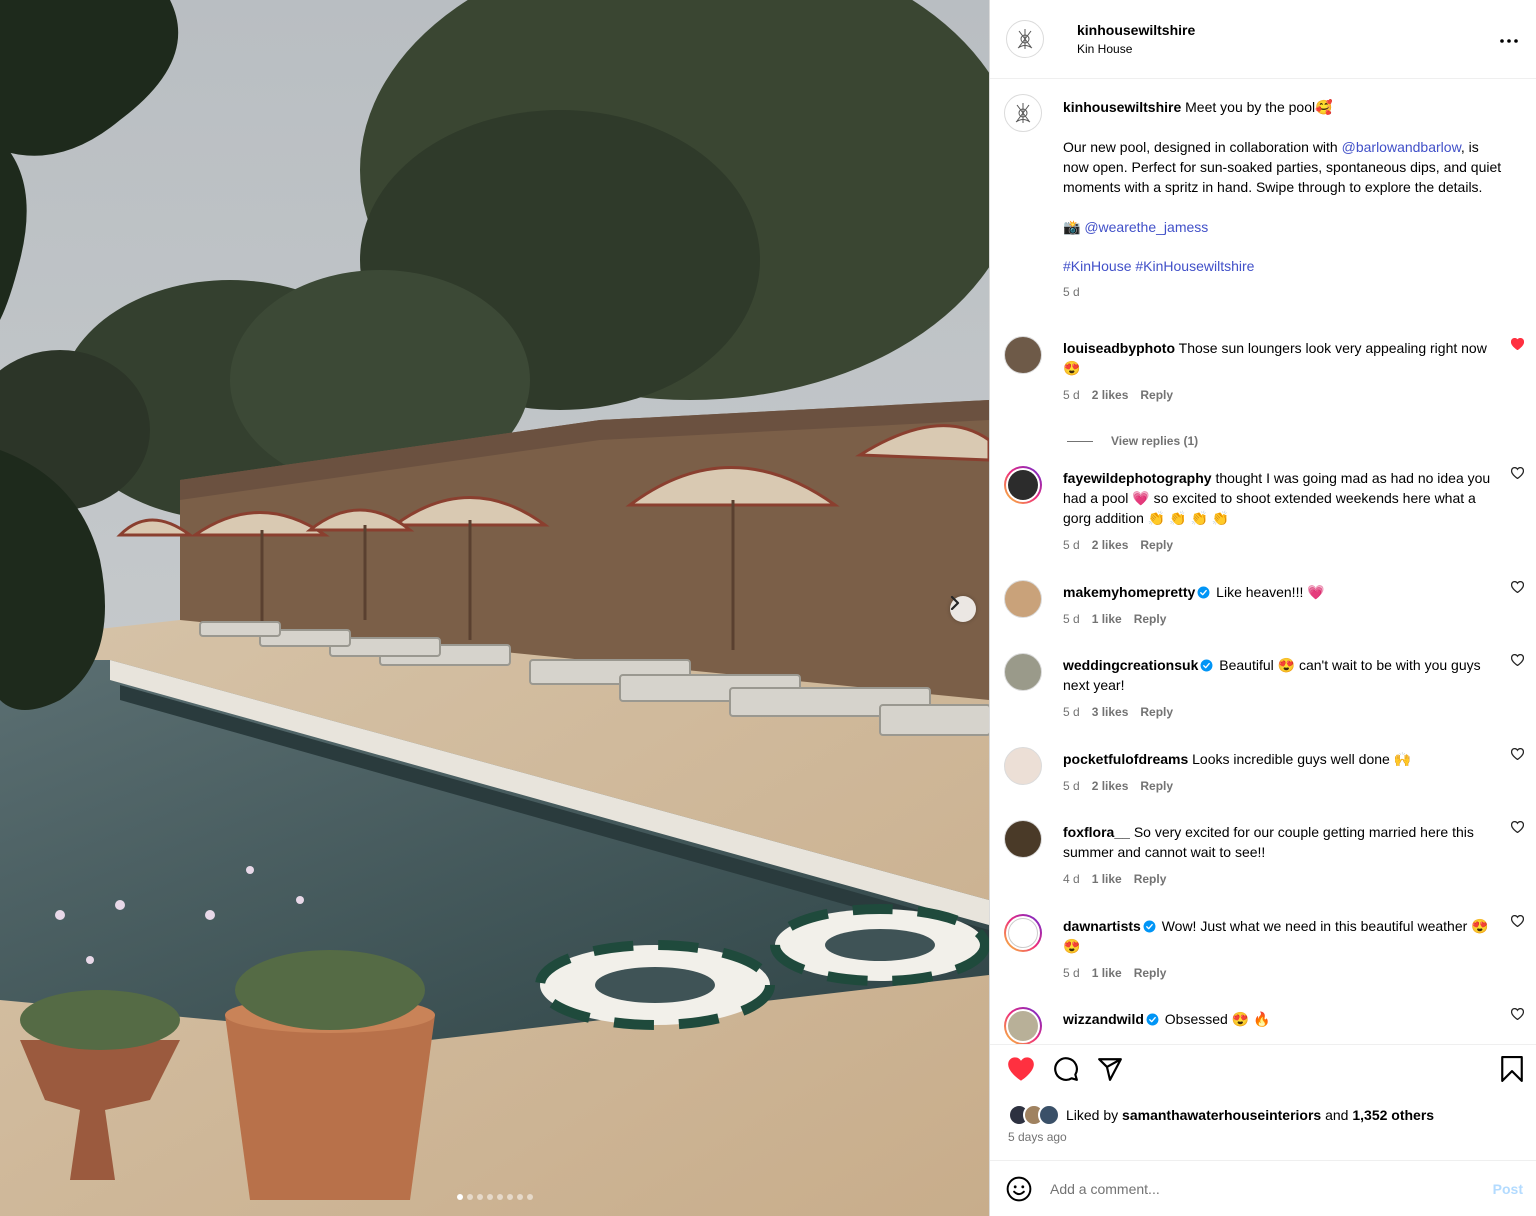  What do you see at coordinates (1037, 1137) in the screenshot?
I see `posted-time: 5 days ago` at bounding box center [1037, 1137].